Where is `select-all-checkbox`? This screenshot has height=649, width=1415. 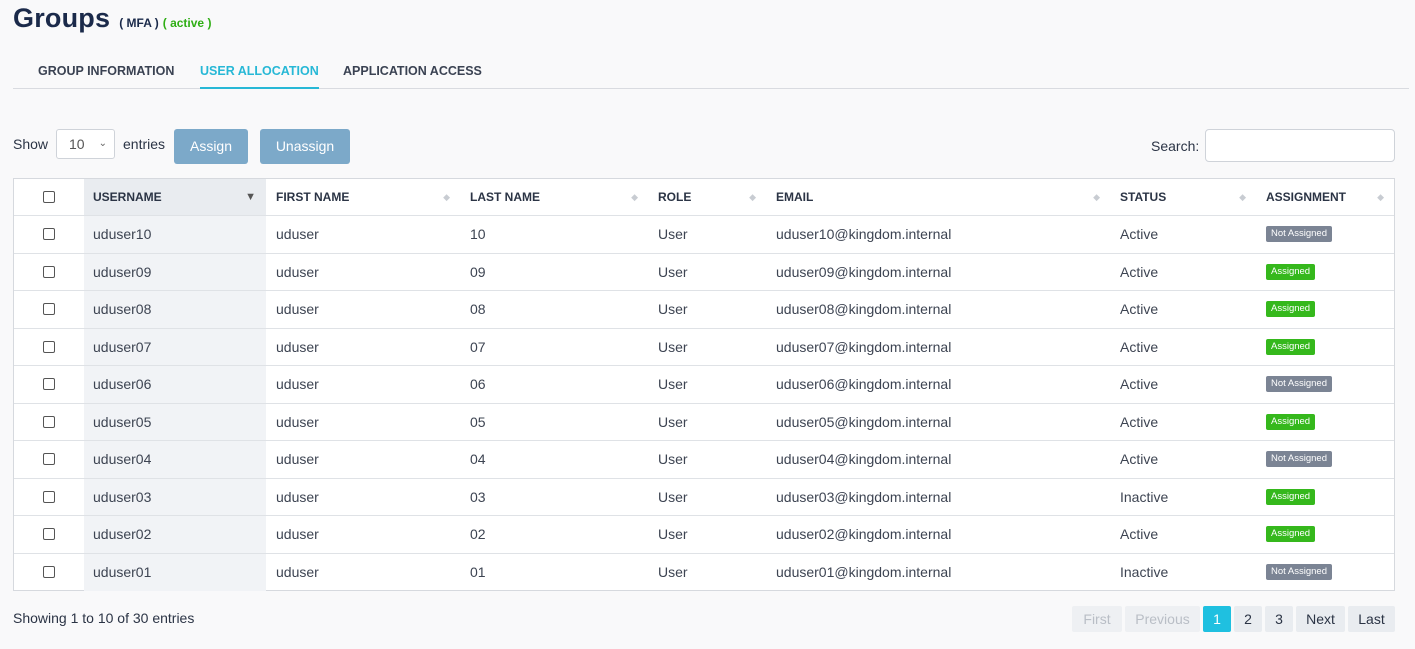
select-all-checkbox is located at coordinates (49, 197).